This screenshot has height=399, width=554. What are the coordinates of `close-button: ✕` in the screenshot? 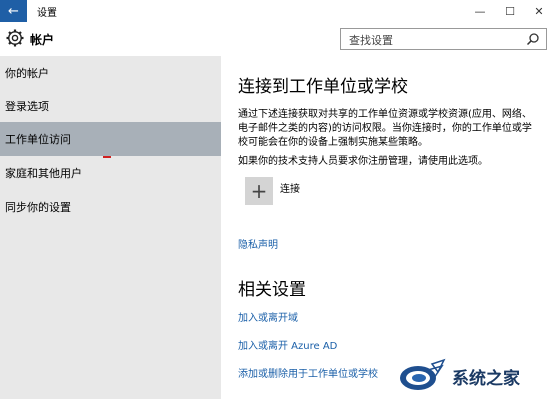 It's located at (539, 11).